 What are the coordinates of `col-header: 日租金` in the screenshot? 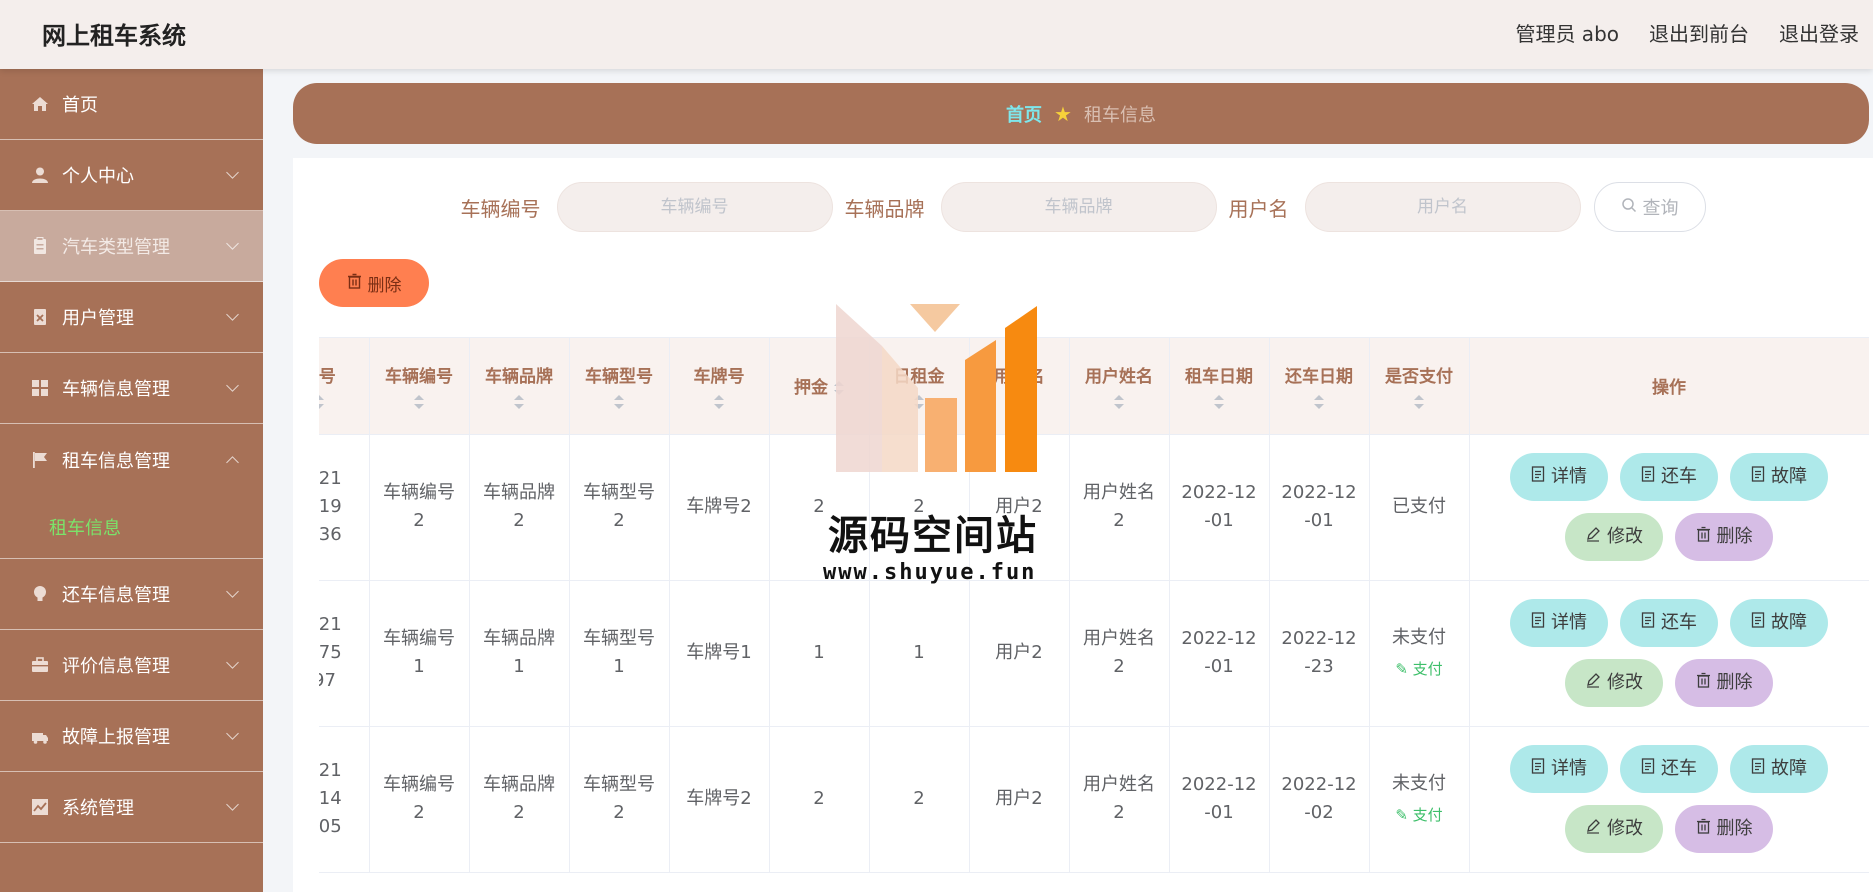 It's located at (919, 386).